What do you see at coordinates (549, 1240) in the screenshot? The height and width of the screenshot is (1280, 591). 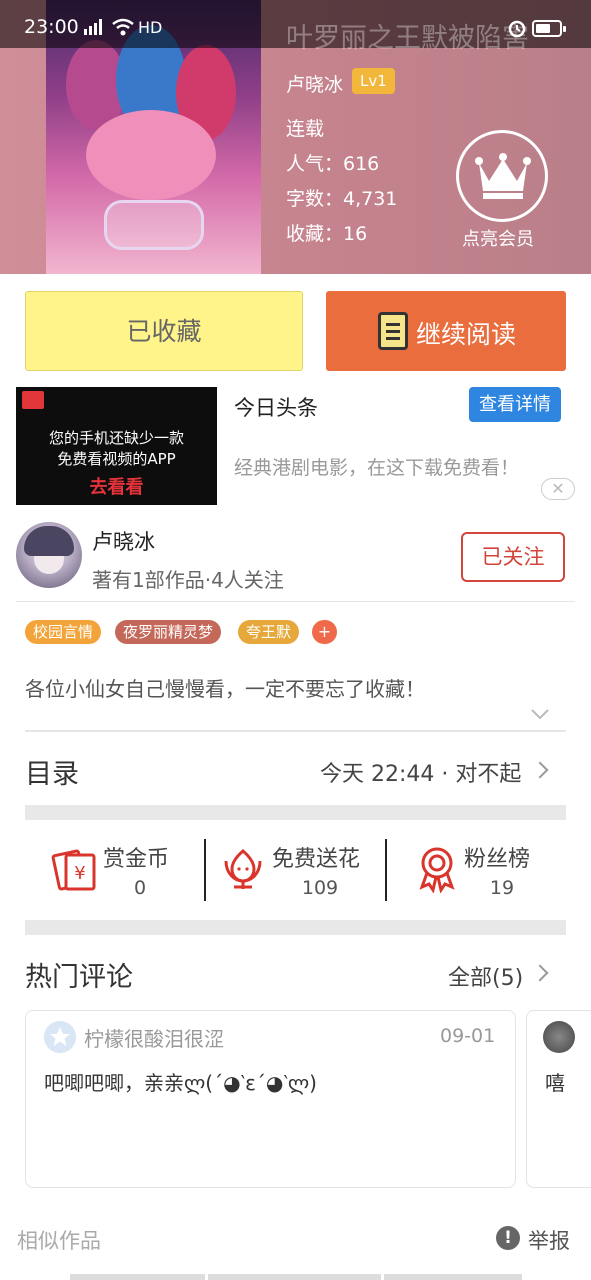 I see `report-button: 举报` at bounding box center [549, 1240].